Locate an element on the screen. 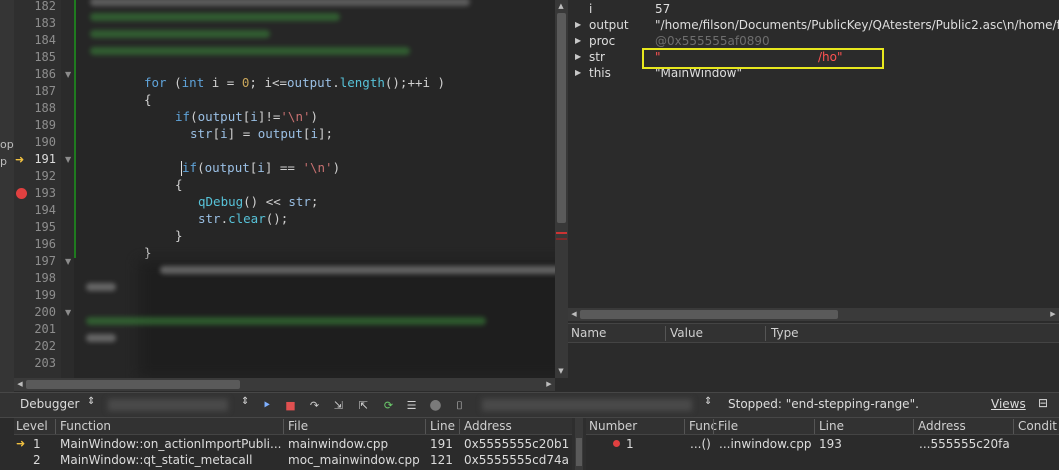  operate-by-instruction-icon: ☰ is located at coordinates (411, 405).